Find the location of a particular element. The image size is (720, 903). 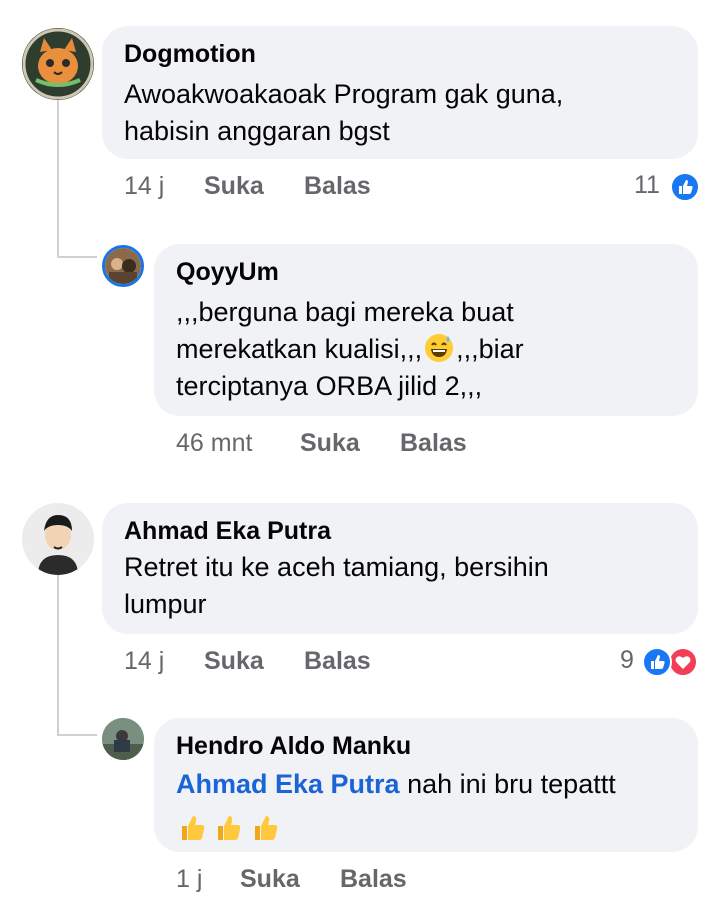

avatar-hendro-aldo-manku is located at coordinates (123, 739).